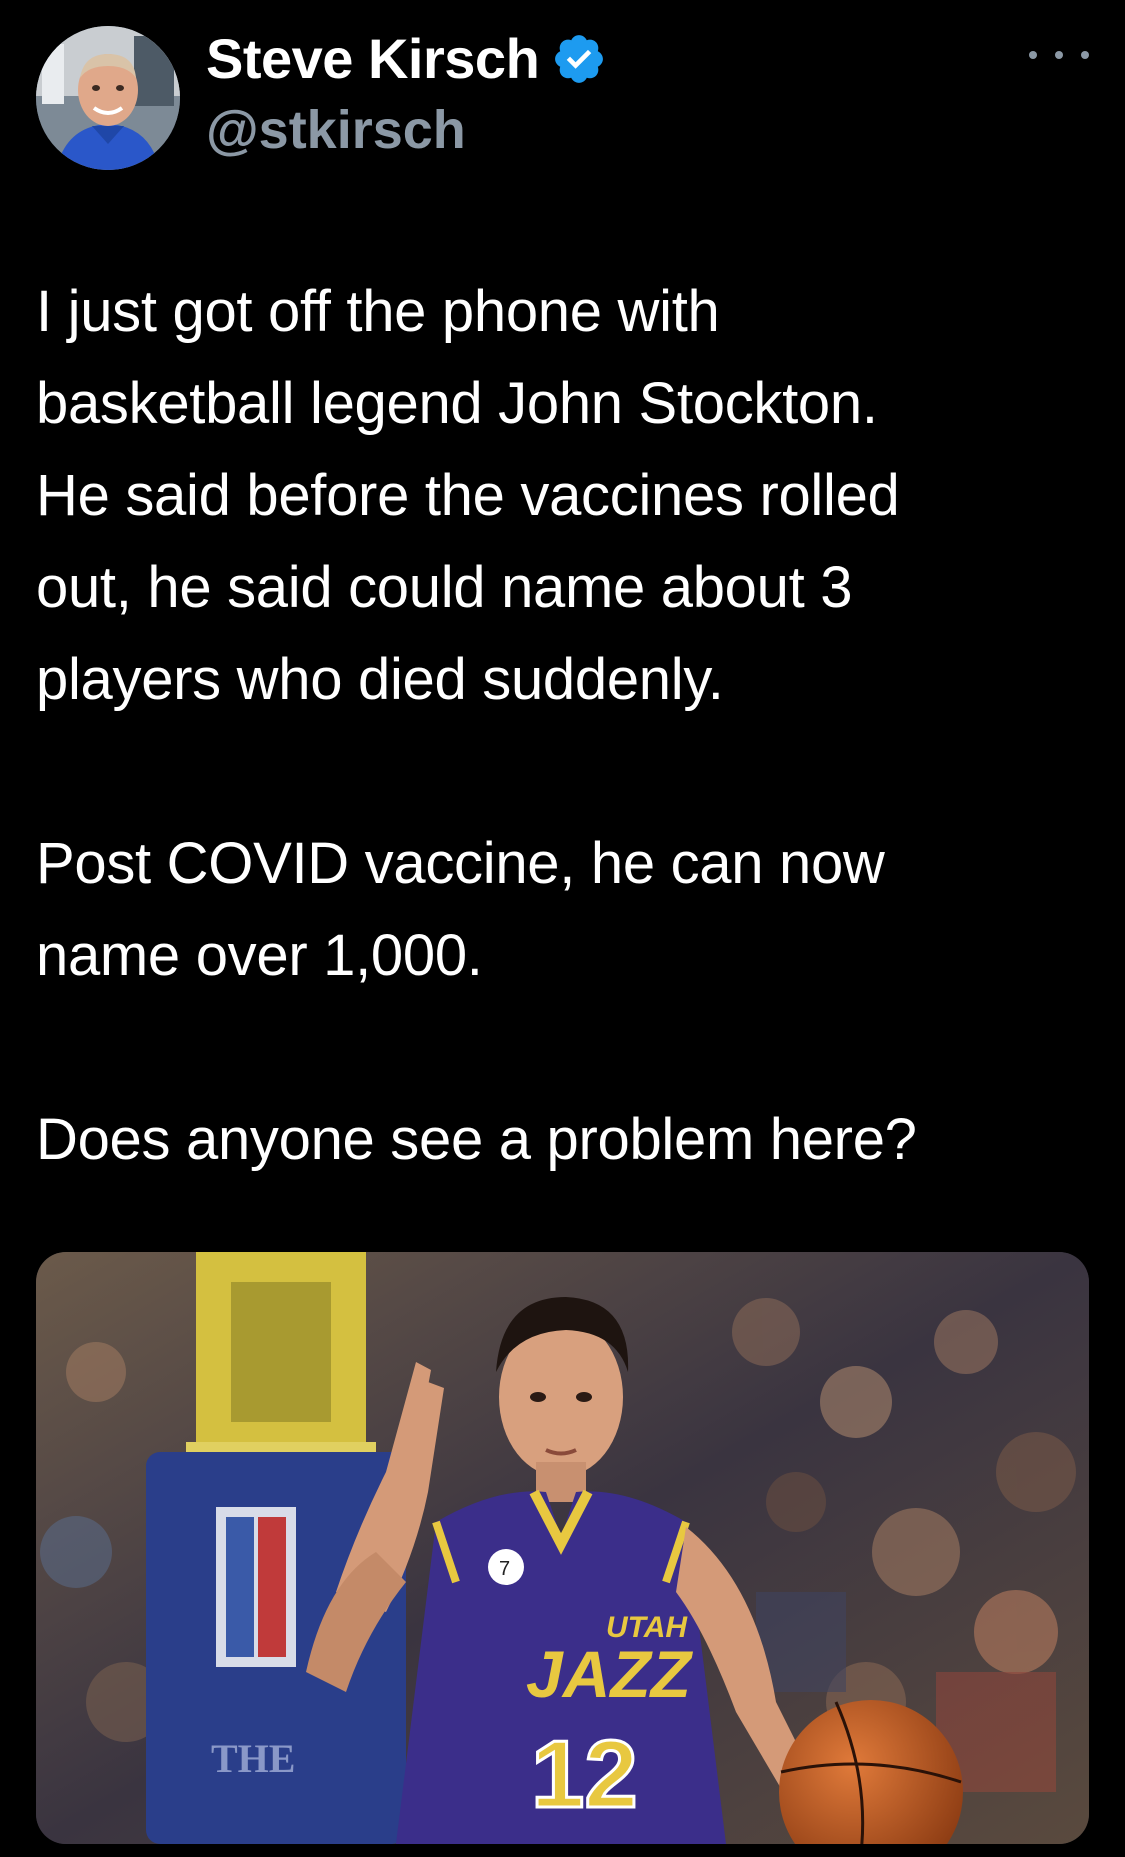 This screenshot has width=1125, height=1857. Describe the element at coordinates (373, 59) in the screenshot. I see `author-display-name: Steve Kirsch` at that location.